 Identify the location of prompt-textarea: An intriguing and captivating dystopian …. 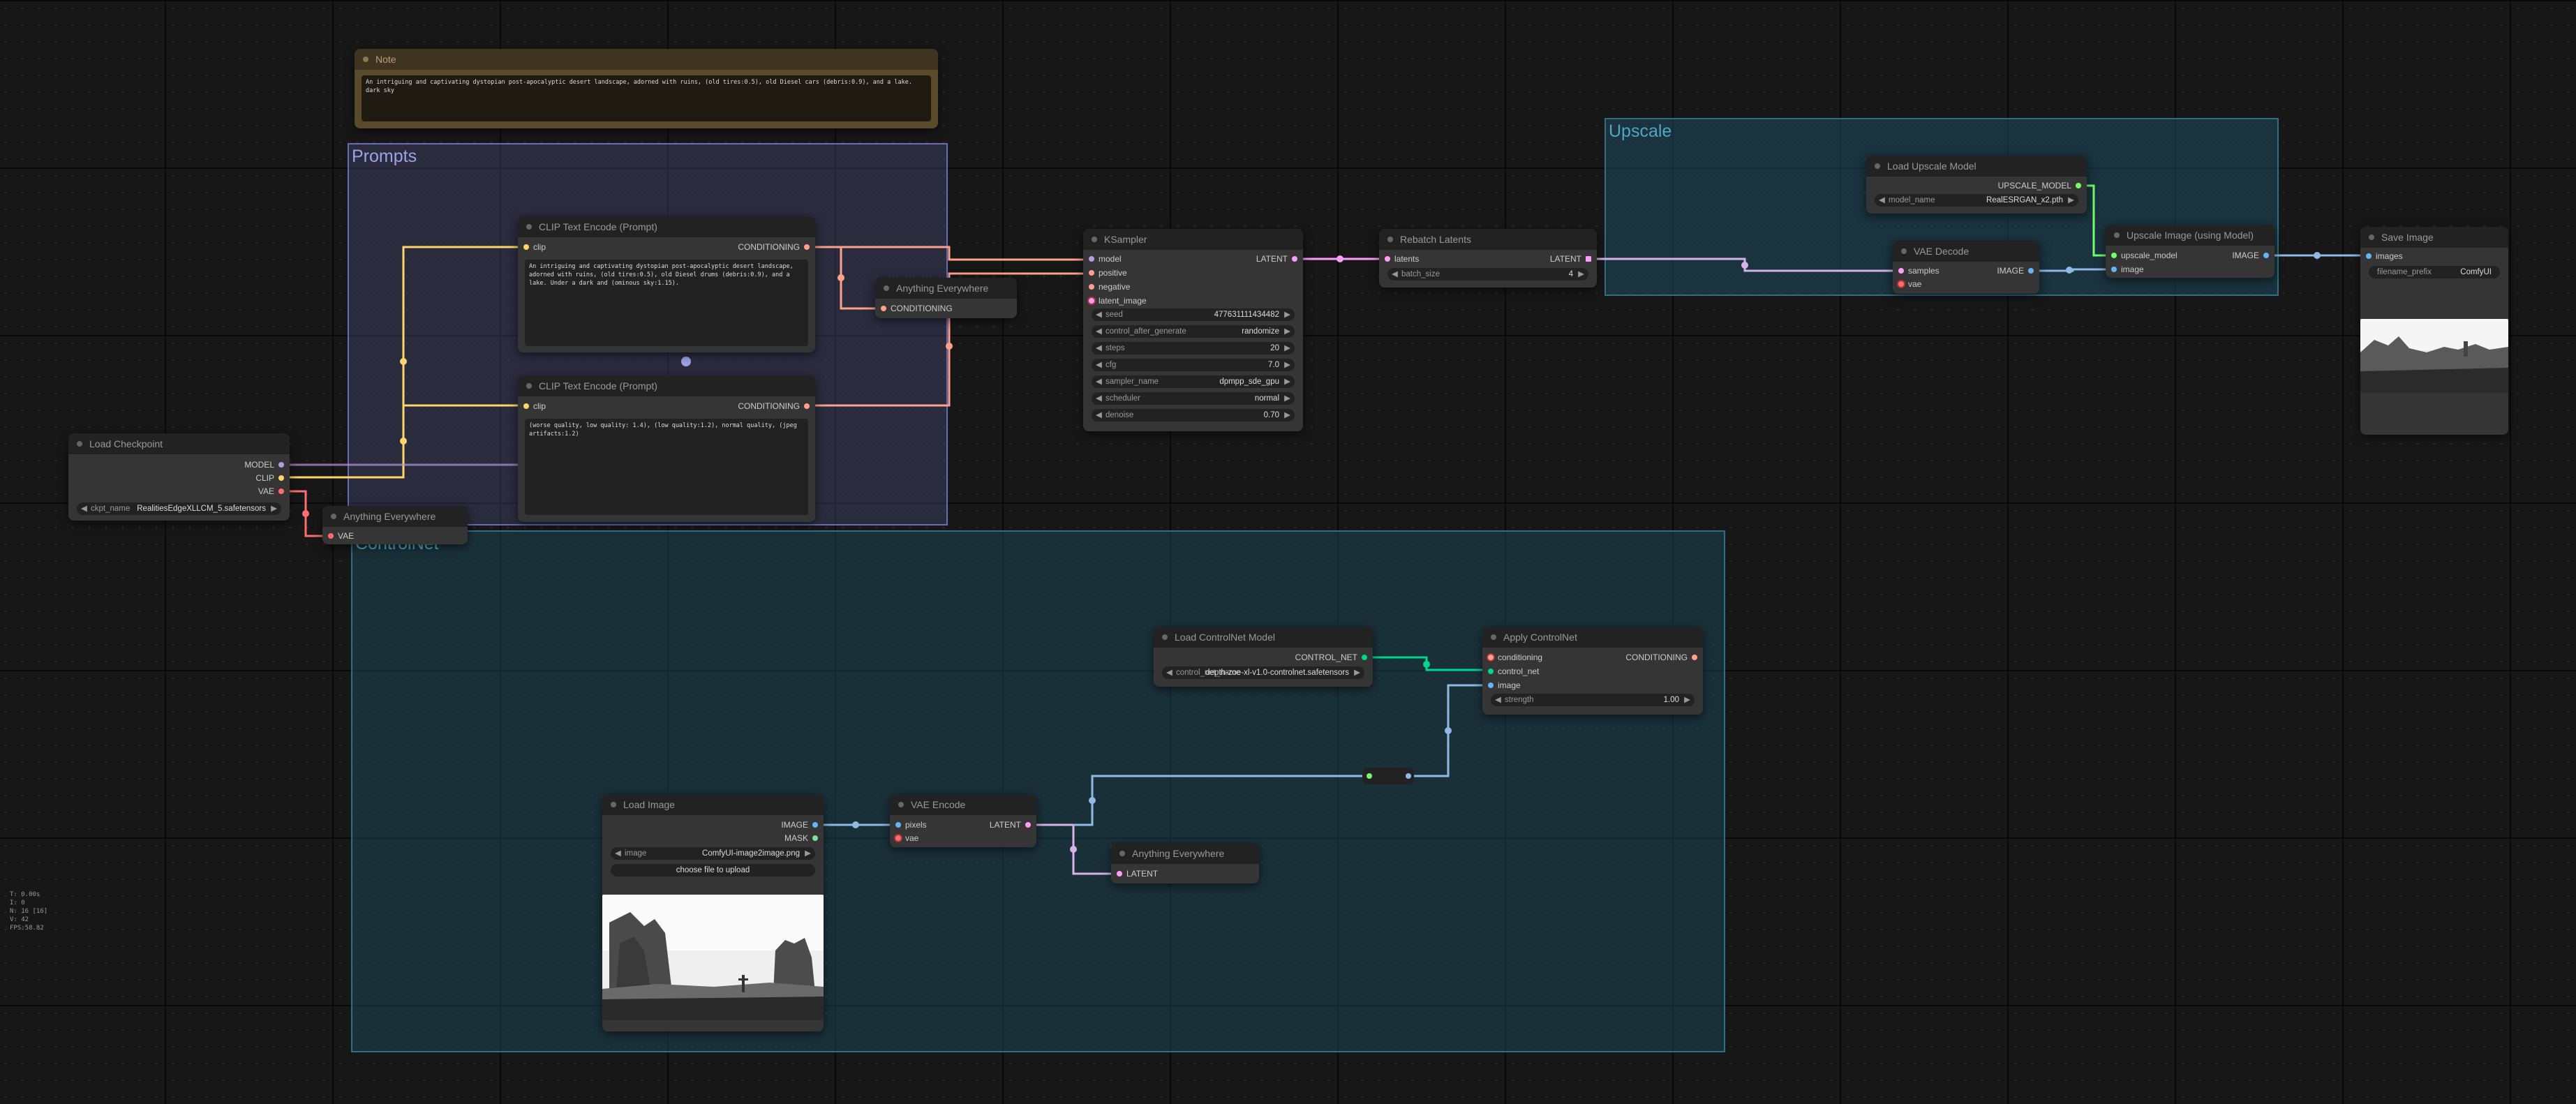
(666, 303).